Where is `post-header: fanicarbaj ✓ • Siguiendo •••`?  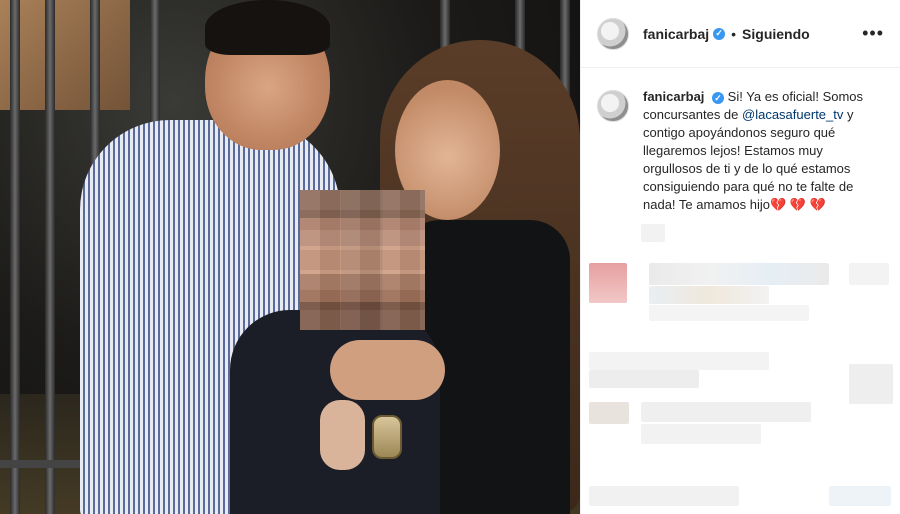 post-header: fanicarbaj ✓ • Siguiendo ••• is located at coordinates (740, 34).